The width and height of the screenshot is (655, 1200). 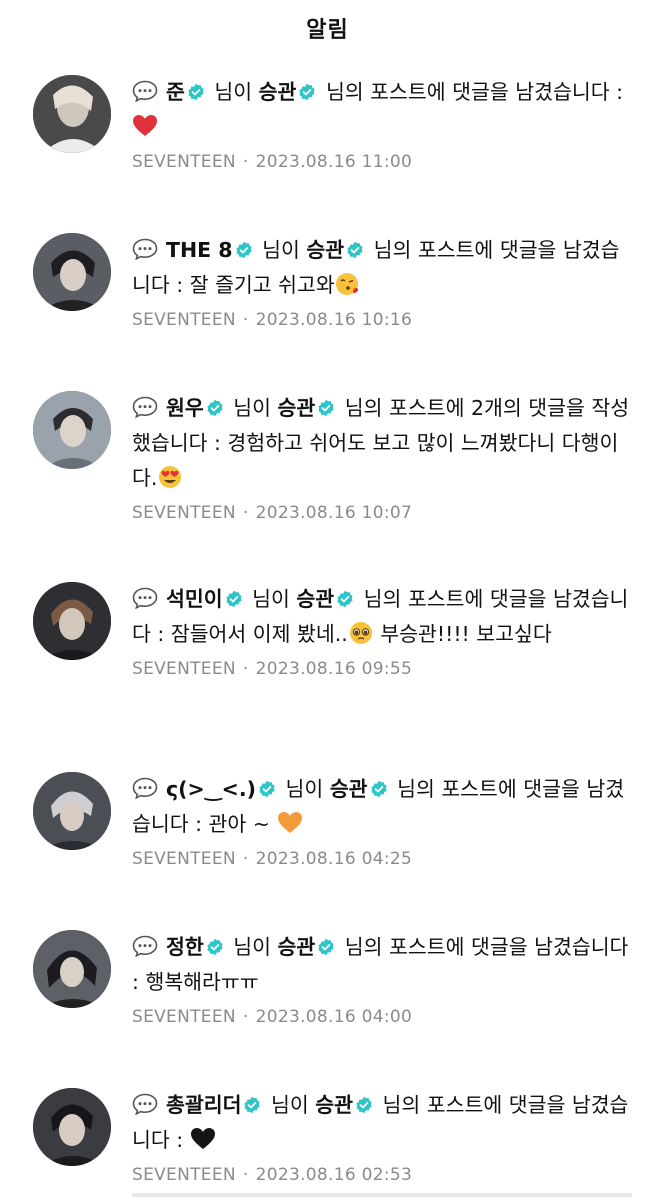 What do you see at coordinates (262, 285) in the screenshot?
I see `comment-text: 잘 즐기고 쉬고와` at bounding box center [262, 285].